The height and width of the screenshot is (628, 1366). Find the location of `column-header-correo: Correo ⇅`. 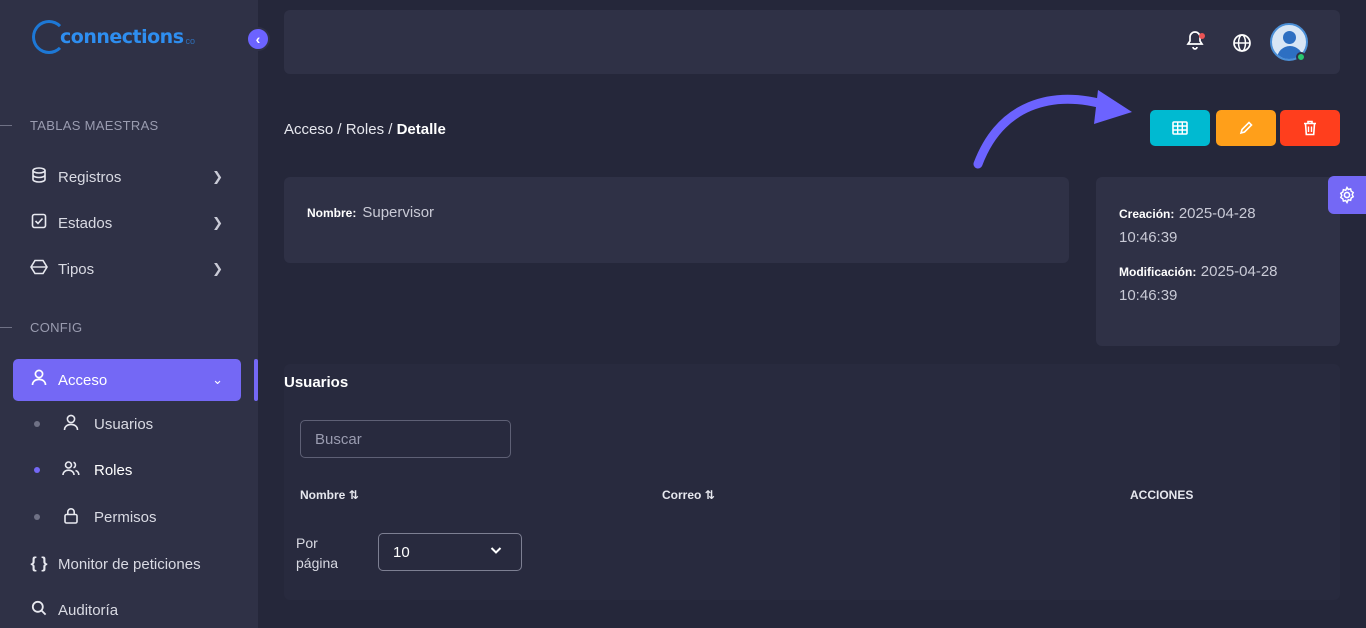

column-header-correo: Correo ⇅ is located at coordinates (688, 495).